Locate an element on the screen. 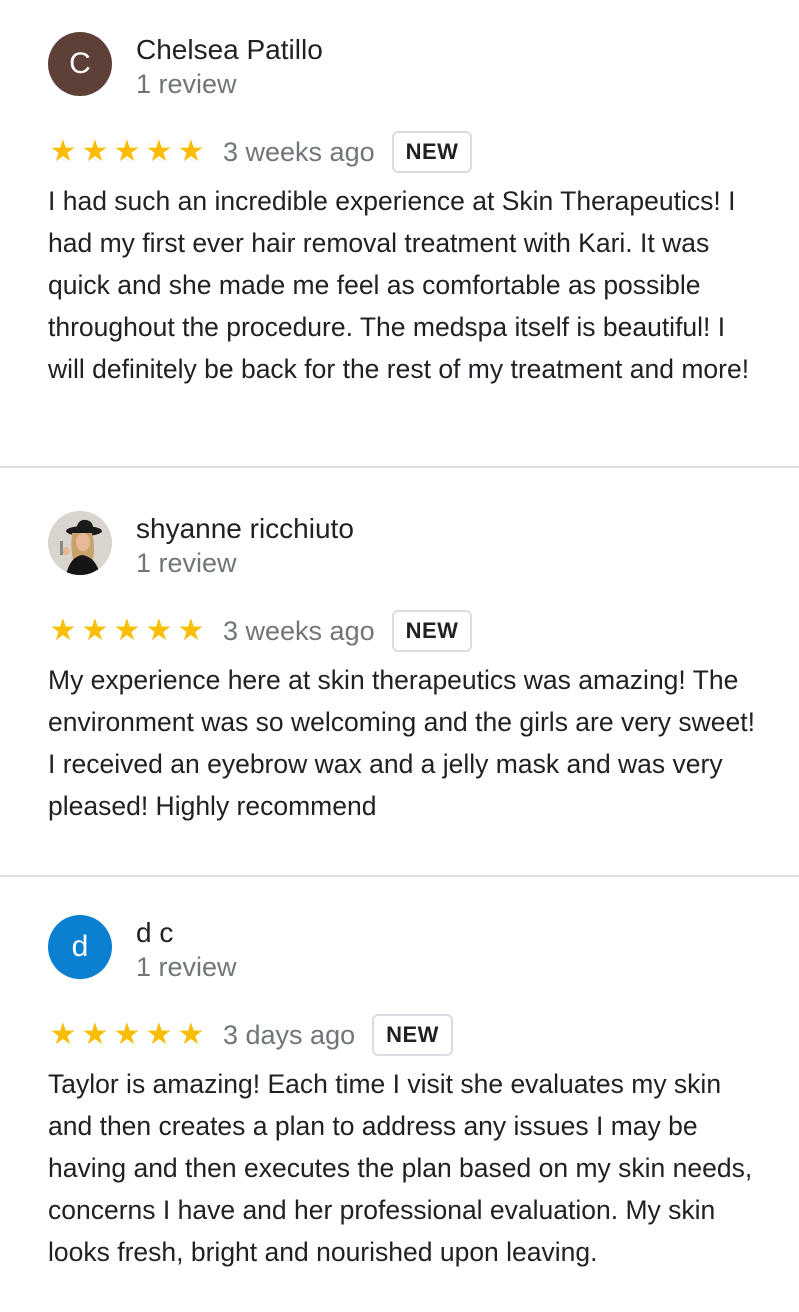 The height and width of the screenshot is (1312, 799). avatar: d is located at coordinates (80, 947).